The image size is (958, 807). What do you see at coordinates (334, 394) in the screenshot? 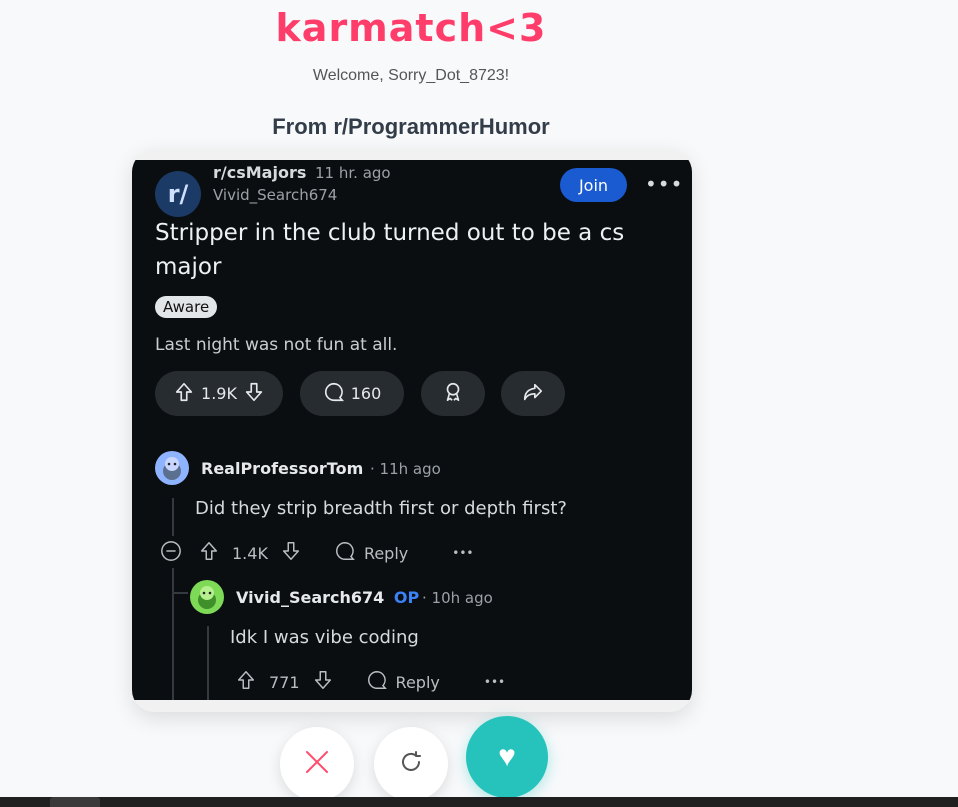
I see `comment-icon` at bounding box center [334, 394].